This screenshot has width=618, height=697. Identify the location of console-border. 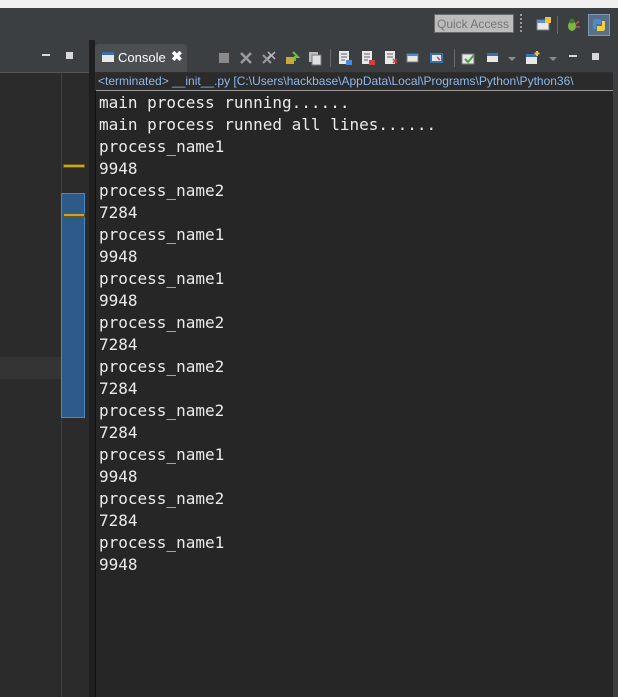
(95, 394).